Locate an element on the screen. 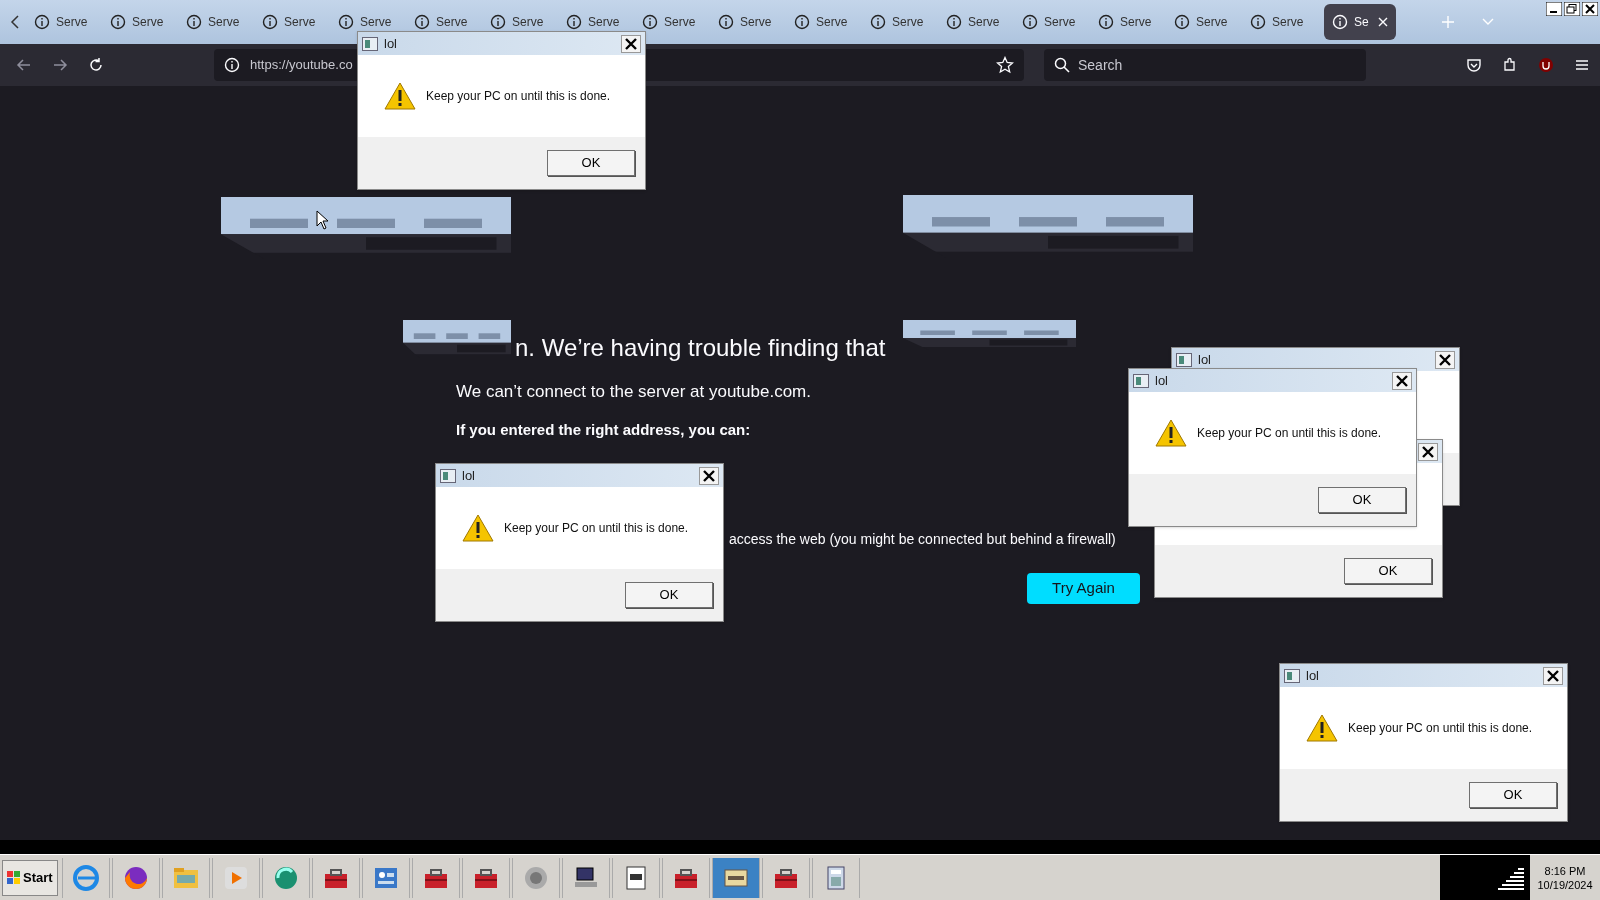 This screenshot has height=900, width=1600. suggestion-text: access the web (you might be connected but behind a firewall) is located at coordinates (922, 539).